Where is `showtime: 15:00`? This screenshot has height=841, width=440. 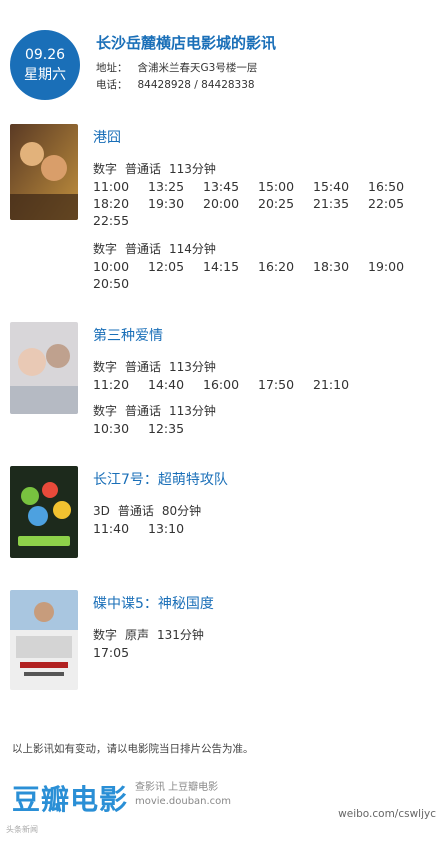 showtime: 15:00 is located at coordinates (285, 186).